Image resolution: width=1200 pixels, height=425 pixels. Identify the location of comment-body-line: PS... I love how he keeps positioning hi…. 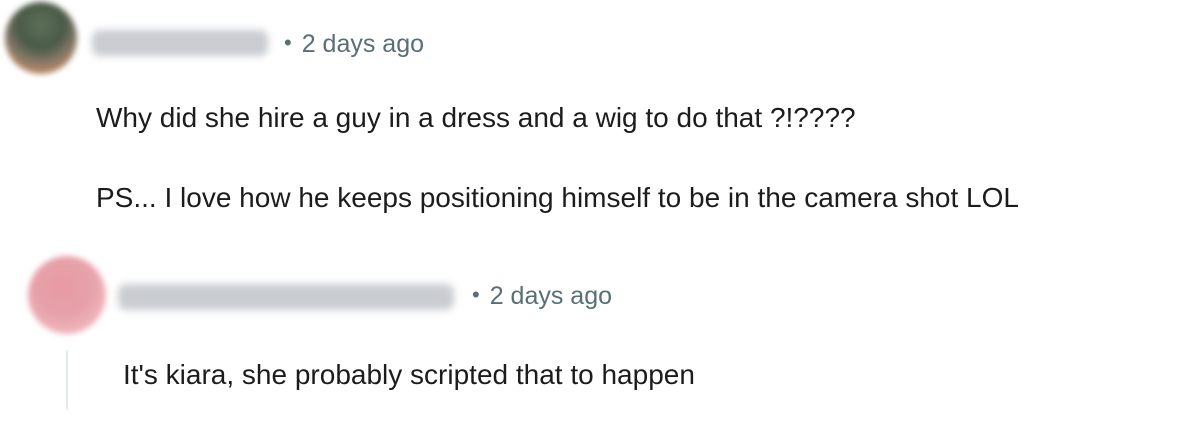
(557, 197).